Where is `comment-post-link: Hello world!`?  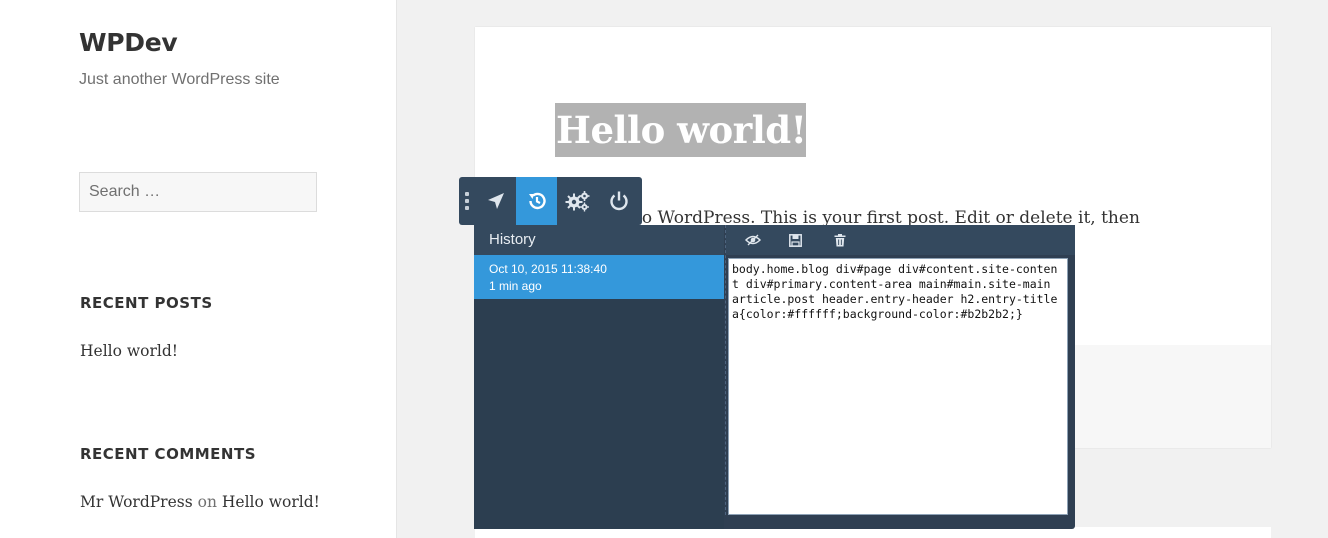 comment-post-link: Hello world! is located at coordinates (271, 502).